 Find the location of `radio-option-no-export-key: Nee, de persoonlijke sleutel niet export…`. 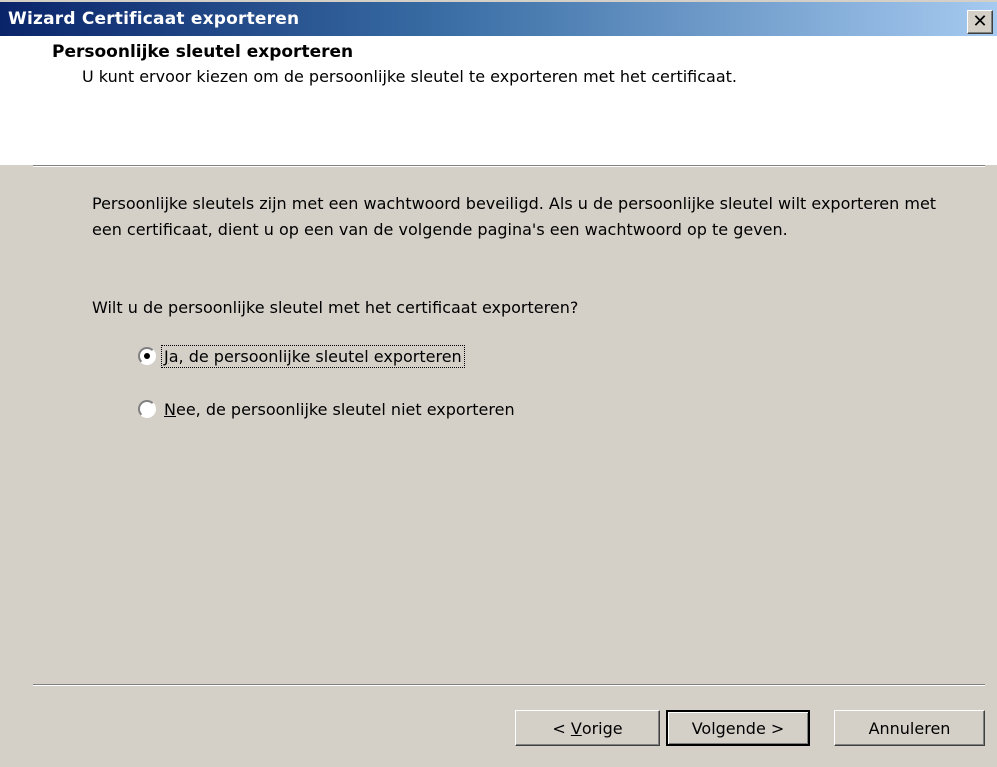

radio-option-no-export-key: Nee, de persoonlijke sleutel niet export… is located at coordinates (327, 409).